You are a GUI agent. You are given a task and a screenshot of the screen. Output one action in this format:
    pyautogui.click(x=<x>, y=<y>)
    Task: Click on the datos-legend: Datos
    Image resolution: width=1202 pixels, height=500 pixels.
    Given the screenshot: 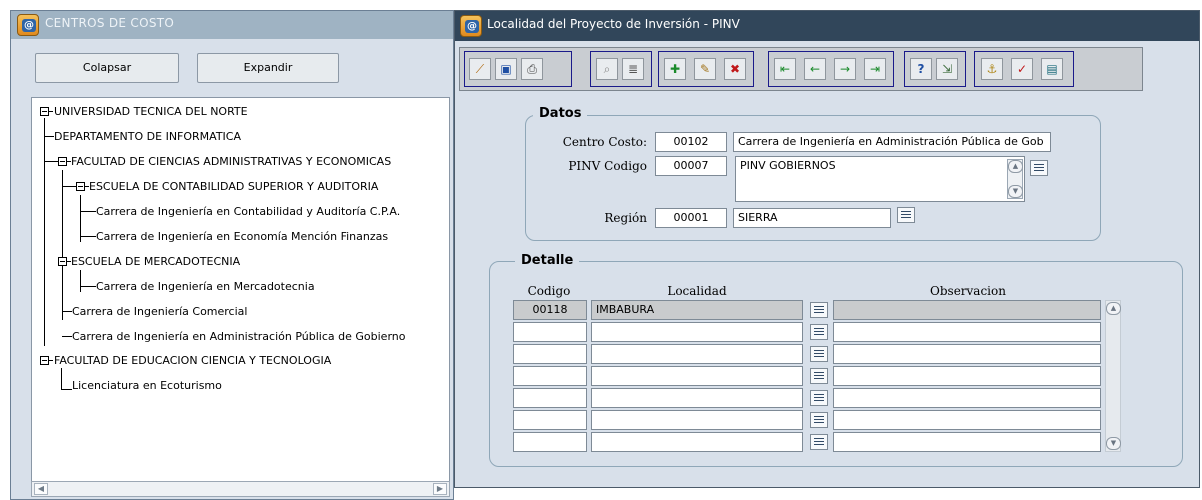 What is the action you would take?
    pyautogui.click(x=560, y=113)
    